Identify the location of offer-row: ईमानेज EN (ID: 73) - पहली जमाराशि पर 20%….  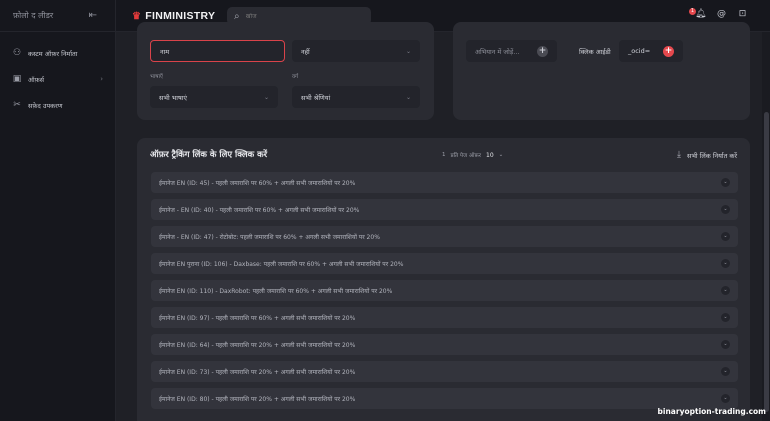
(444, 371).